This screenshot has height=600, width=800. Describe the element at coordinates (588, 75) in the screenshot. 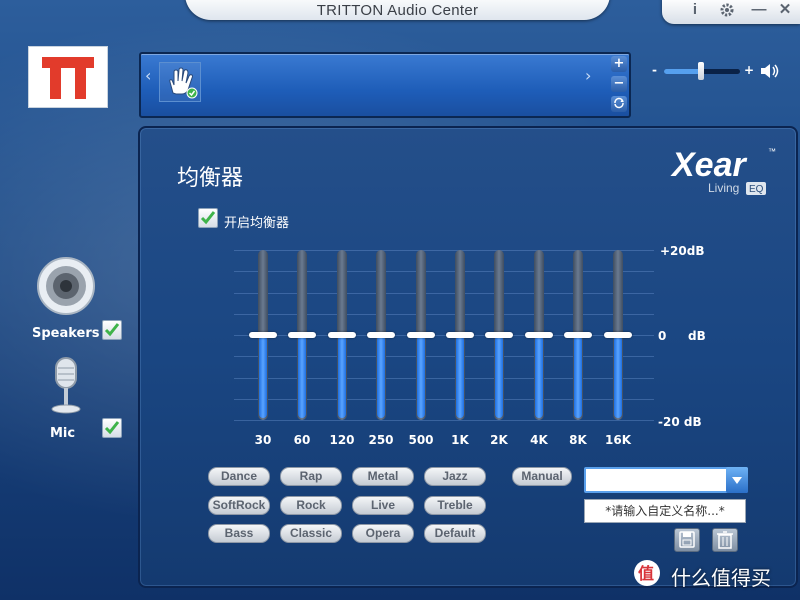

I see `chevron-right-icon: ›` at that location.